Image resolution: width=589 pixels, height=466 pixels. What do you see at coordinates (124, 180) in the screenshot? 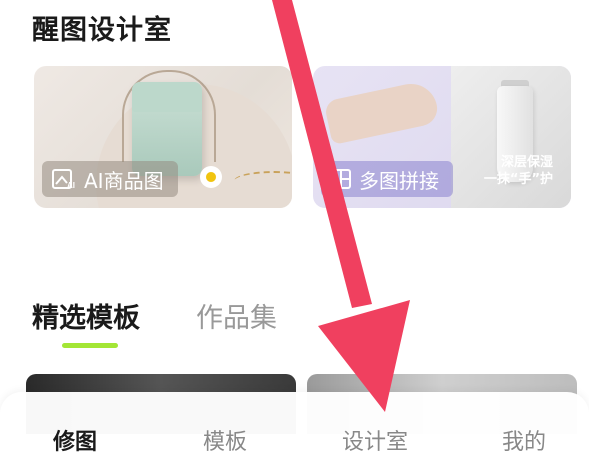
I see `ai-product-label-text: AI商品图` at bounding box center [124, 180].